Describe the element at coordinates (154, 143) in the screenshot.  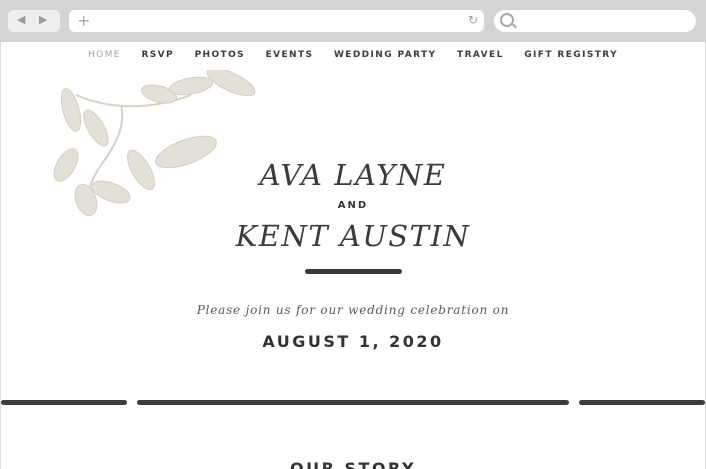
I see `foliage-icon` at that location.